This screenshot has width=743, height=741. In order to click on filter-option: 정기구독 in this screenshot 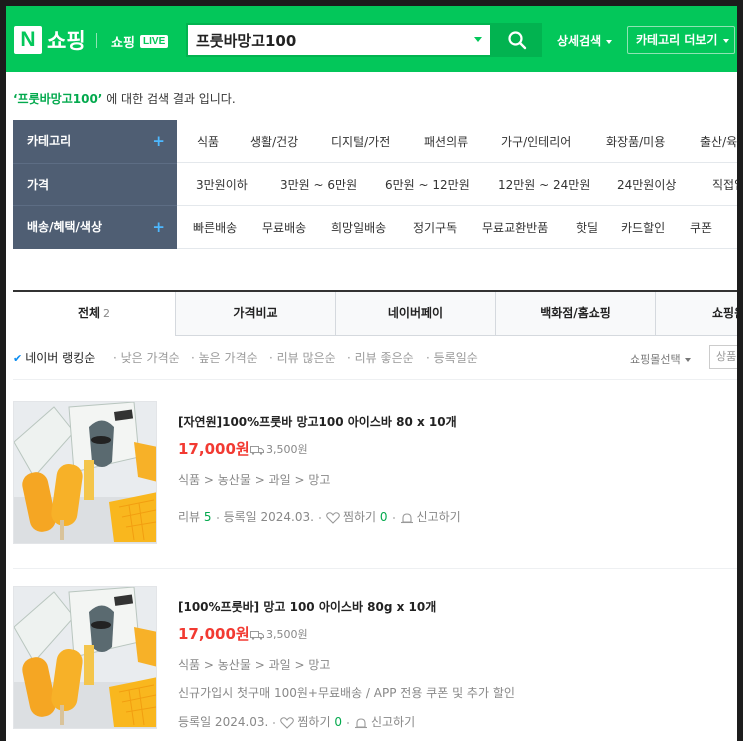, I will do `click(435, 227)`.